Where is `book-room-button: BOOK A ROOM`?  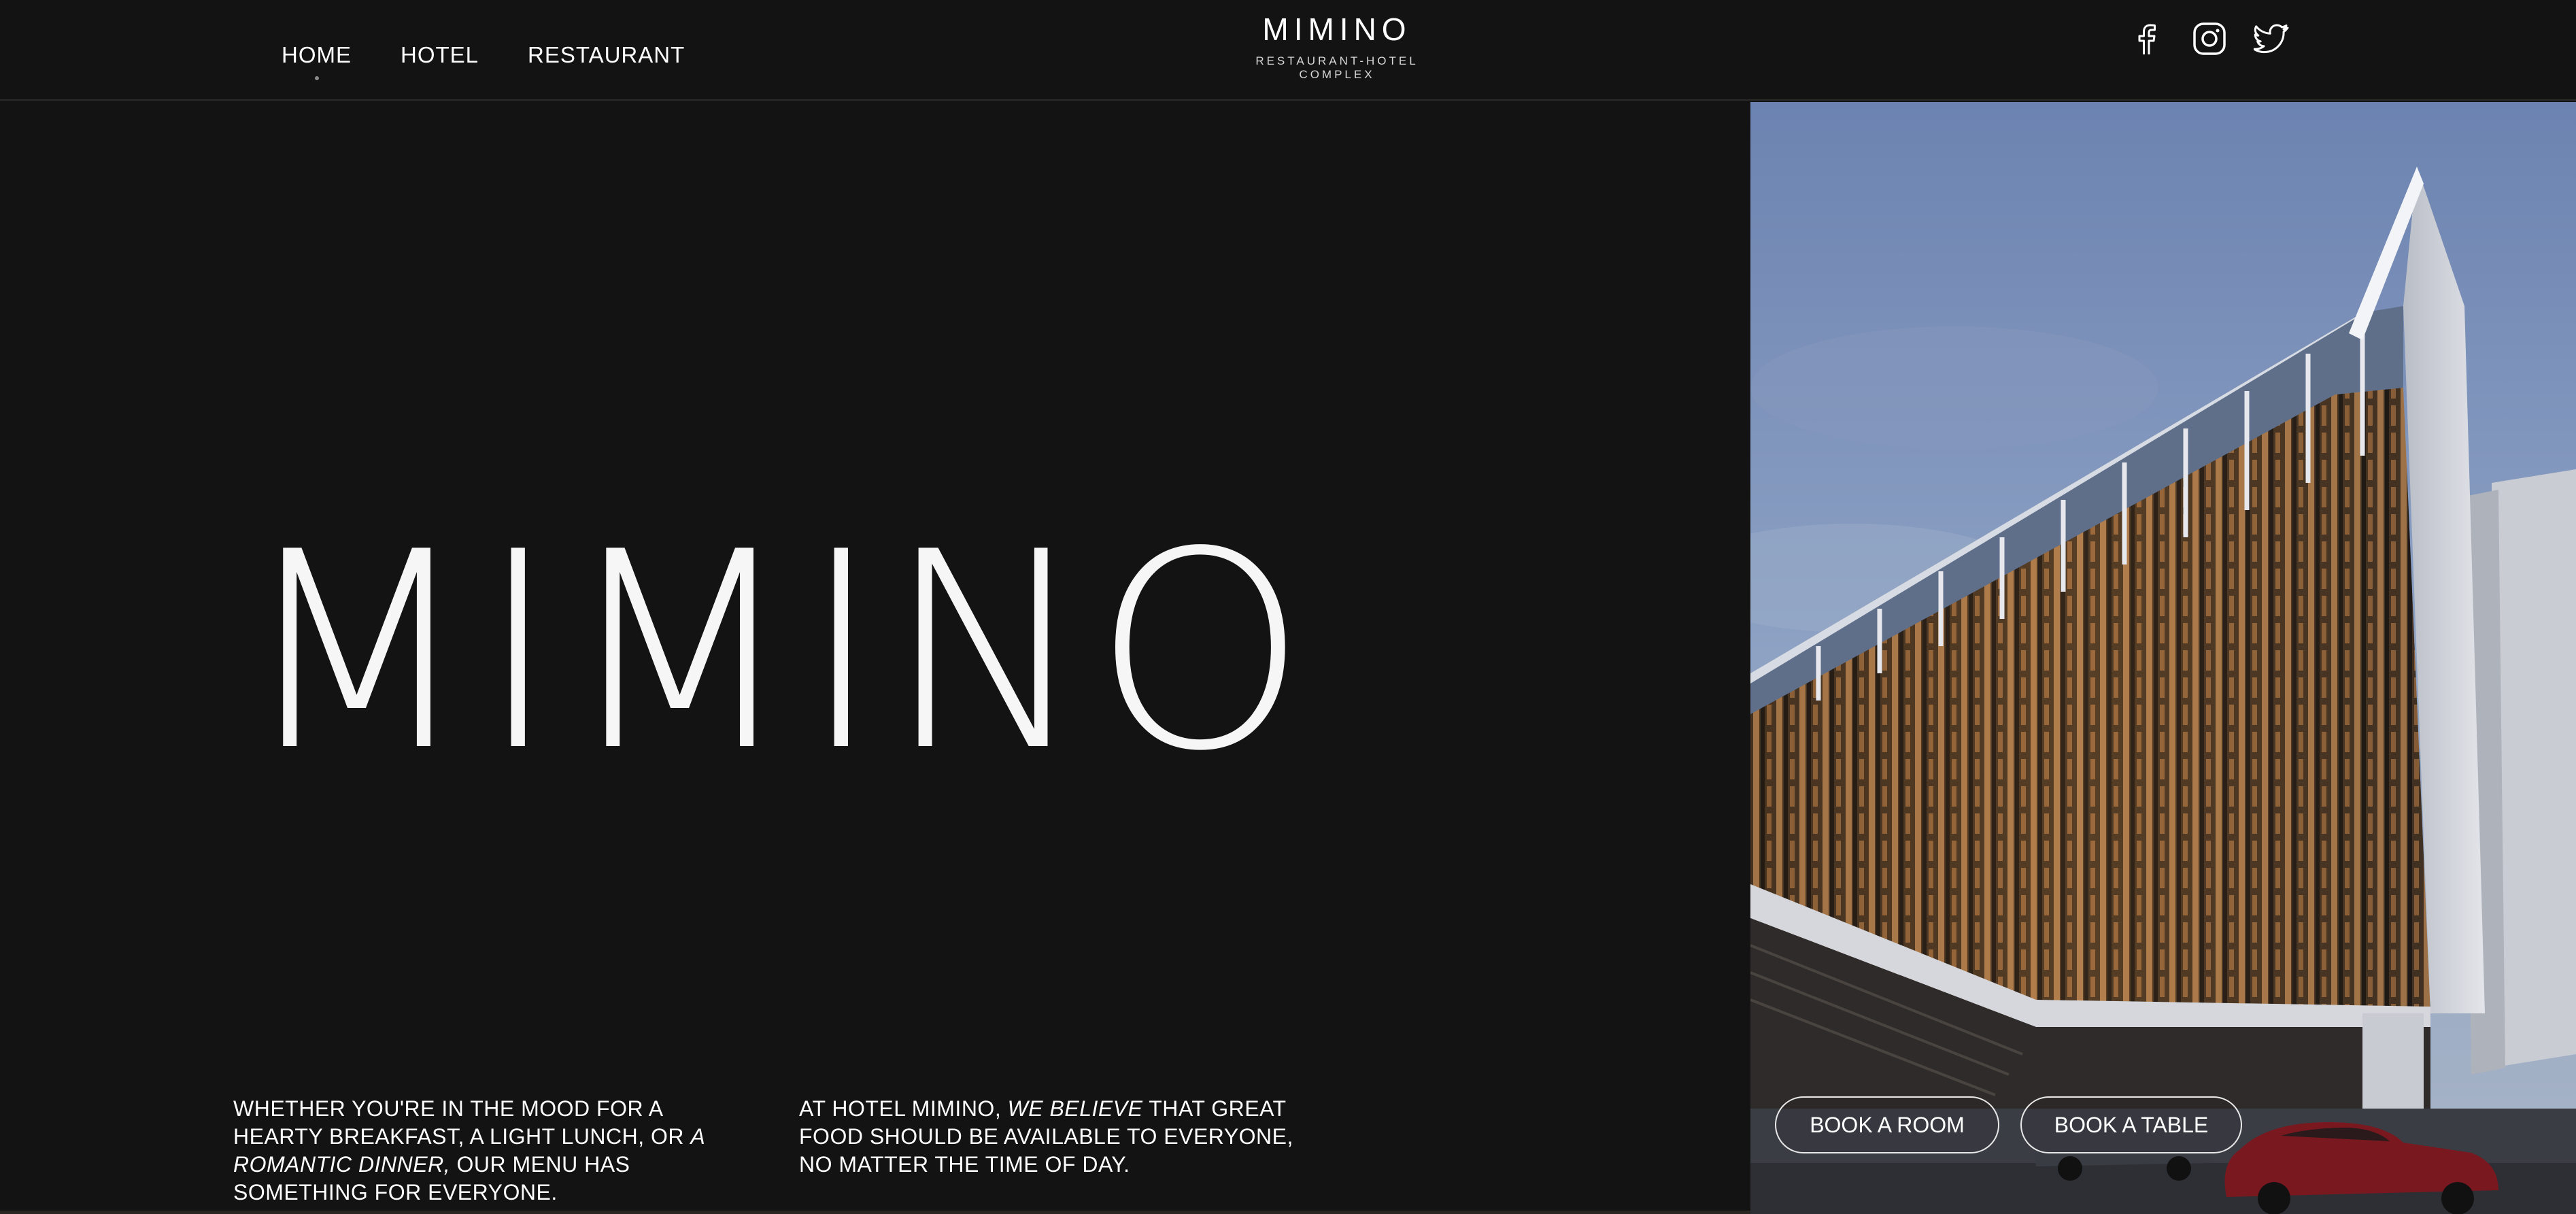 book-room-button: BOOK A ROOM is located at coordinates (1887, 1125).